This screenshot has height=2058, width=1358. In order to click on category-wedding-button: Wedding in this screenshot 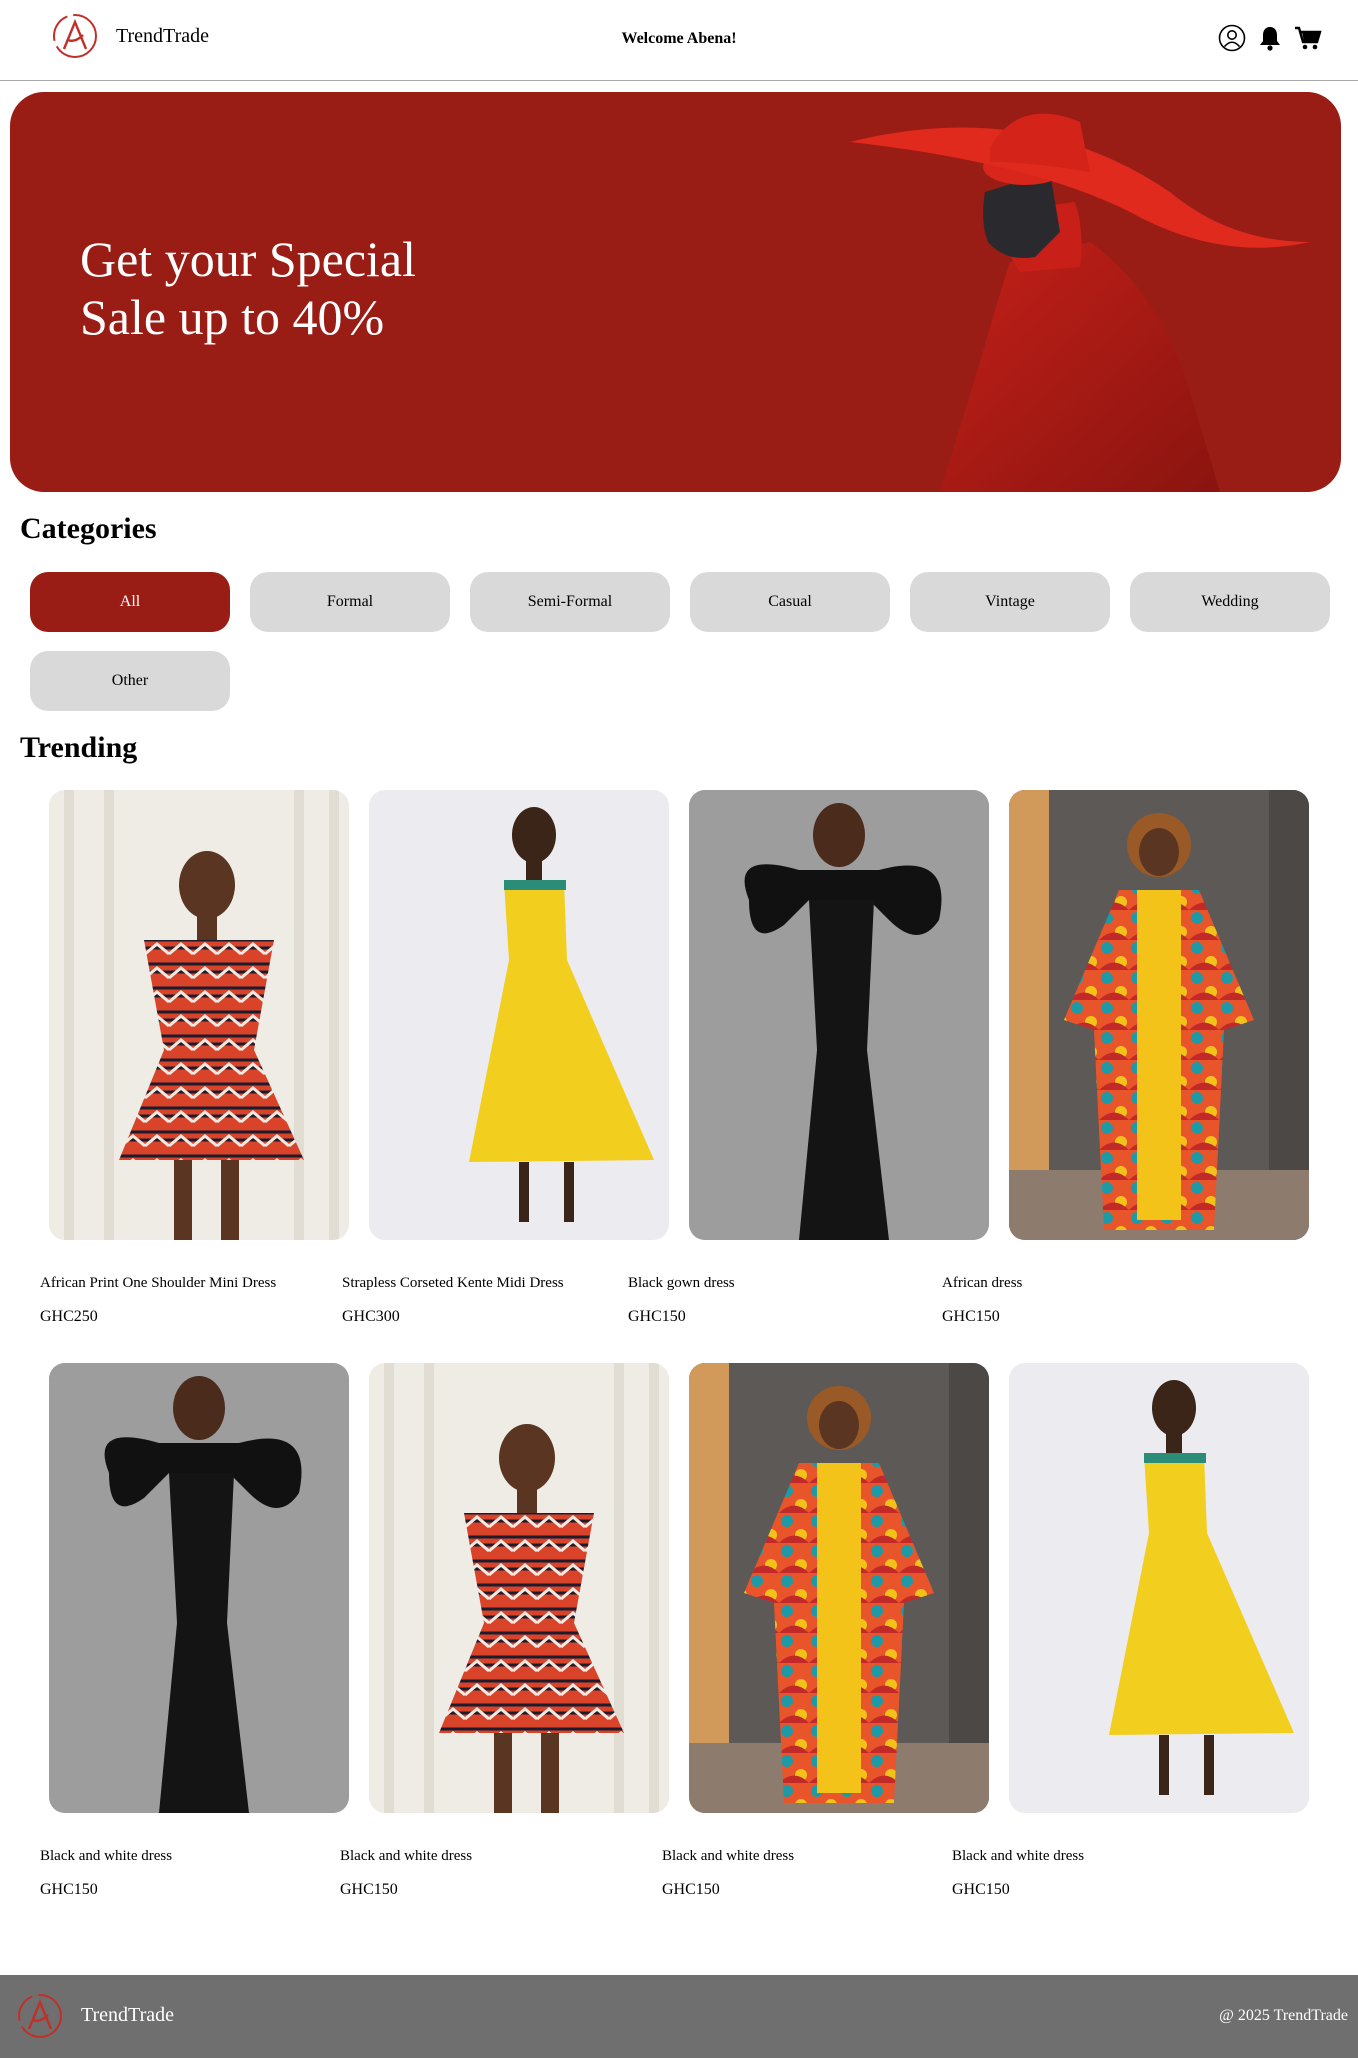, I will do `click(1230, 602)`.